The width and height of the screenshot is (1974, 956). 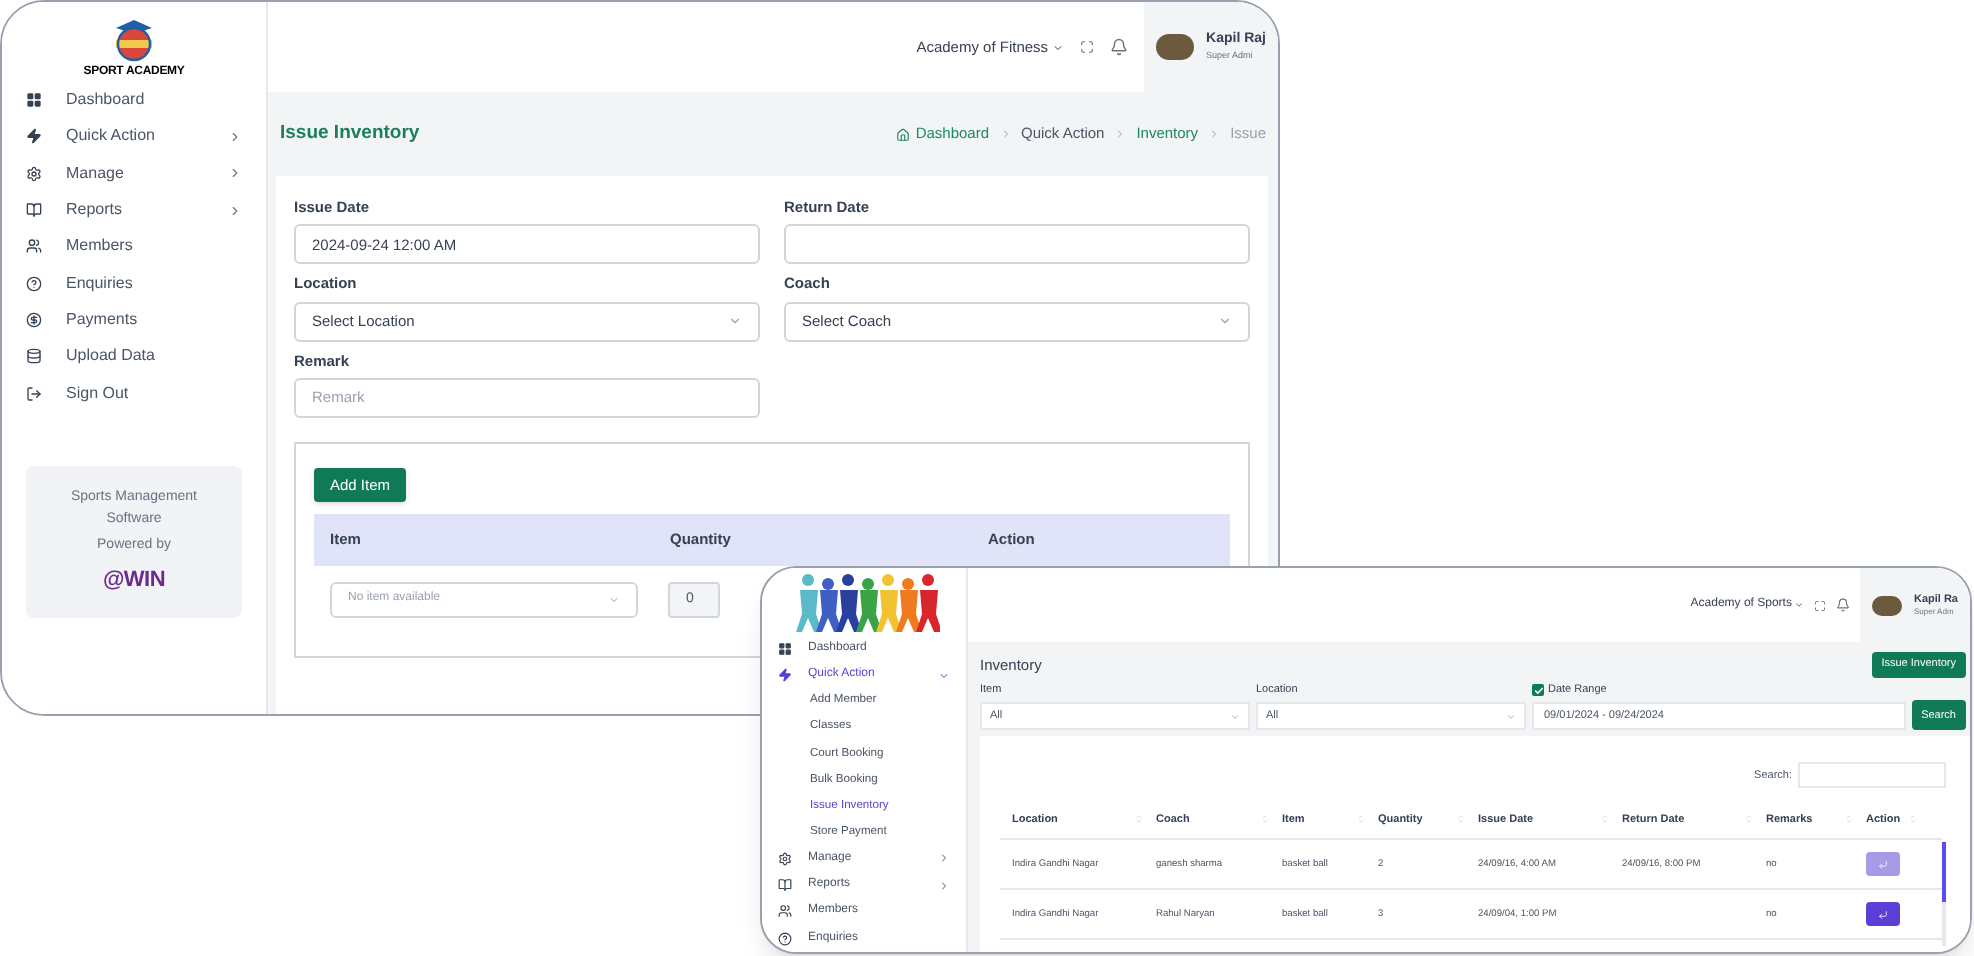 What do you see at coordinates (134, 393) in the screenshot?
I see `sidebar-item: Sign Out` at bounding box center [134, 393].